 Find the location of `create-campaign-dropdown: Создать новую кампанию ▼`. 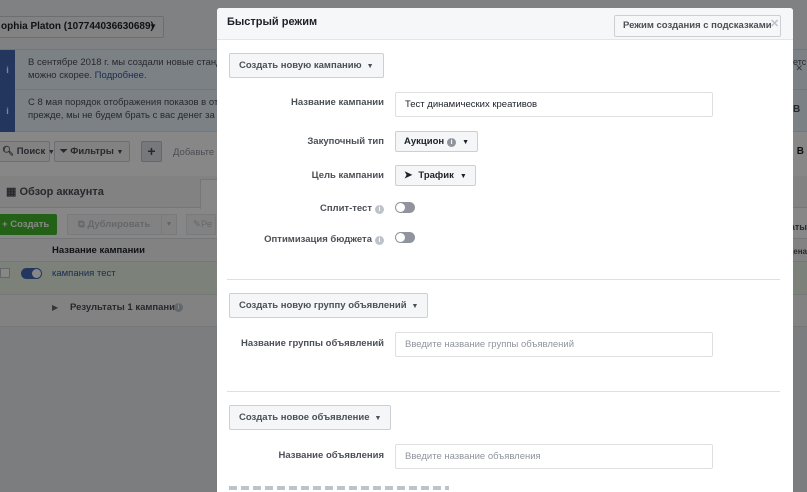

create-campaign-dropdown: Создать новую кампанию ▼ is located at coordinates (306, 65).